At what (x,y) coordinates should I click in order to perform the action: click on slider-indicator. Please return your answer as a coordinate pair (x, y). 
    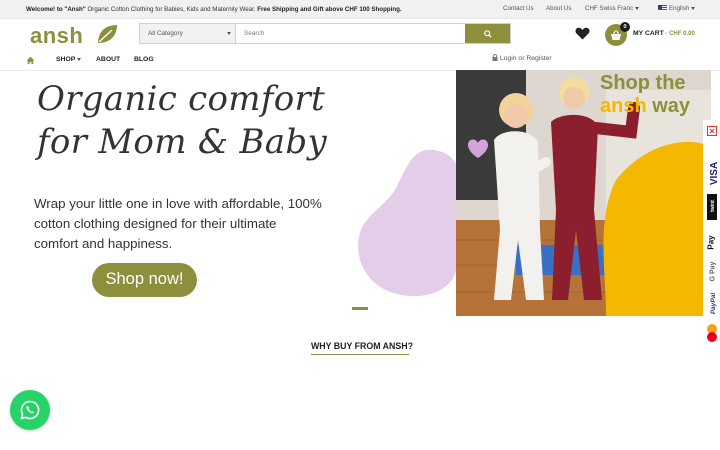
    Looking at the image, I should click on (360, 308).